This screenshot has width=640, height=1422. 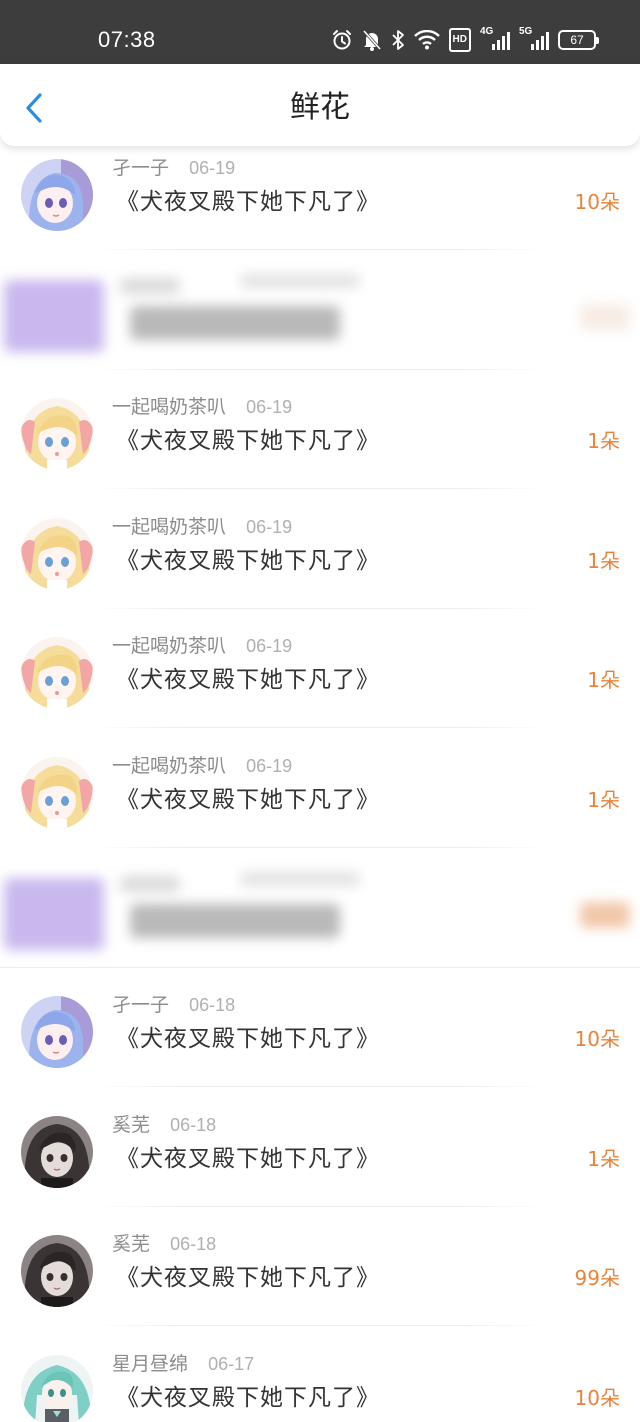 I want to click on list-item: 奚芜 06-18 《犬夜叉殿下她下凡了》 1朵, so click(x=320, y=1147).